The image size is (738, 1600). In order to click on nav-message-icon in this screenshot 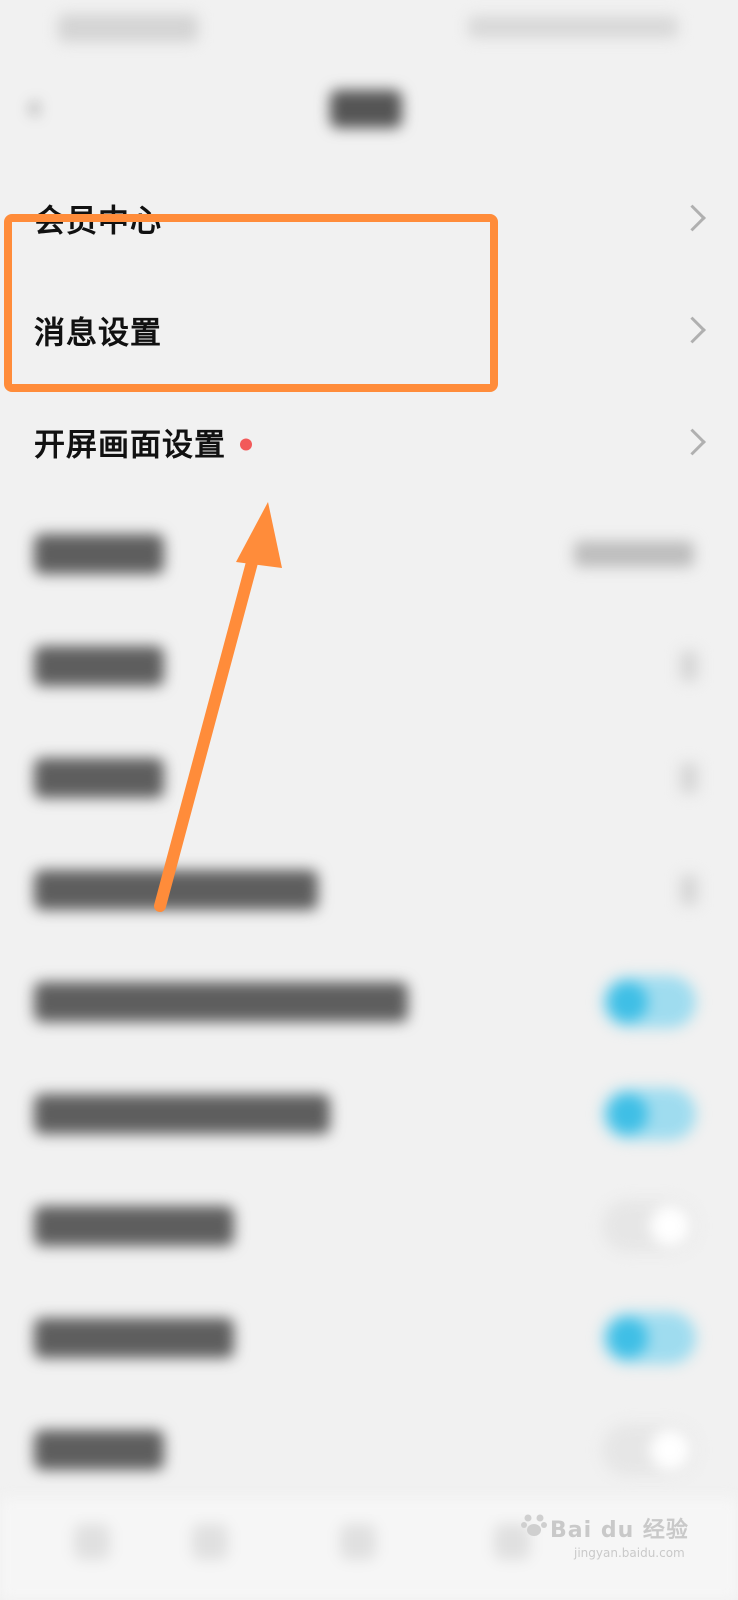, I will do `click(358, 1542)`.